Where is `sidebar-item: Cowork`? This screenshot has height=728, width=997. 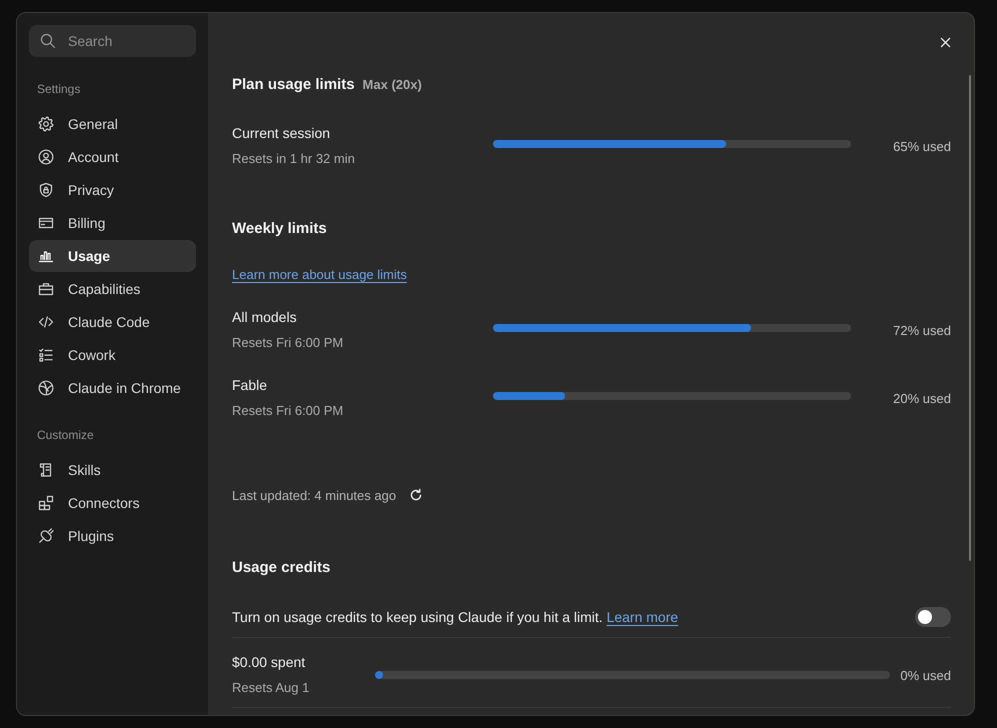 sidebar-item: Cowork is located at coordinates (112, 355).